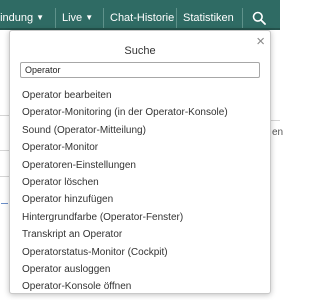  What do you see at coordinates (125, 199) in the screenshot?
I see `search-result-item: Operator hinzufügen` at bounding box center [125, 199].